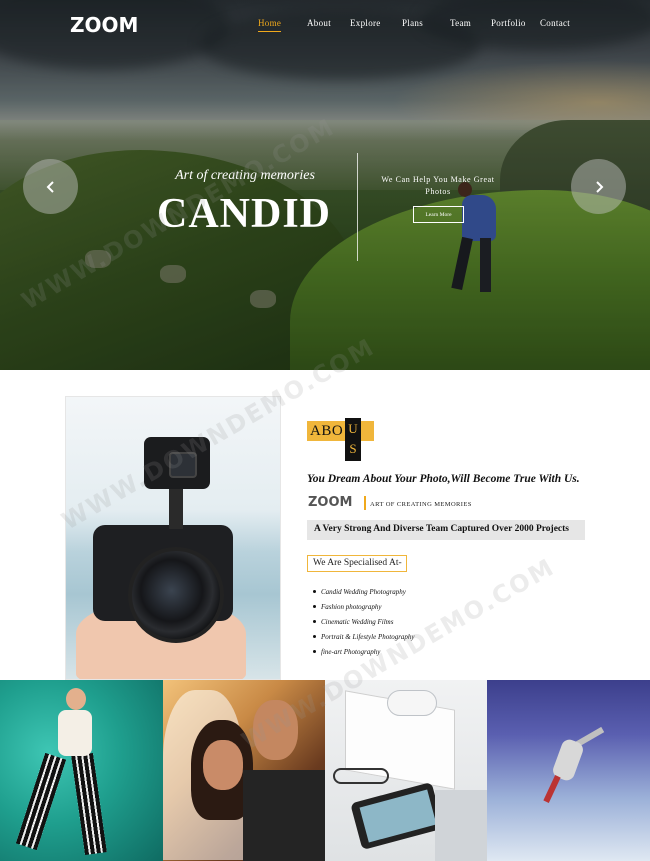 Image resolution: width=650 pixels, height=861 pixels. Describe the element at coordinates (365, 23) in the screenshot. I see `nav-explore: Explore` at that location.